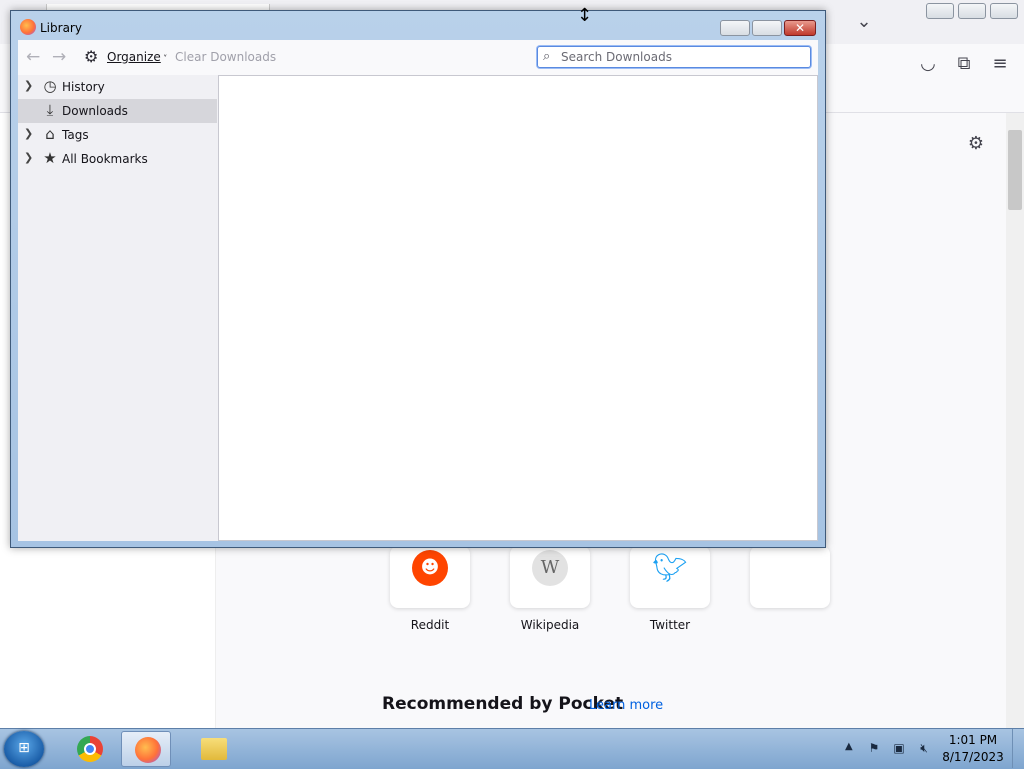 The image size is (1024, 769). Describe the element at coordinates (973, 740) in the screenshot. I see `clock-time: 1:01 PM` at that location.